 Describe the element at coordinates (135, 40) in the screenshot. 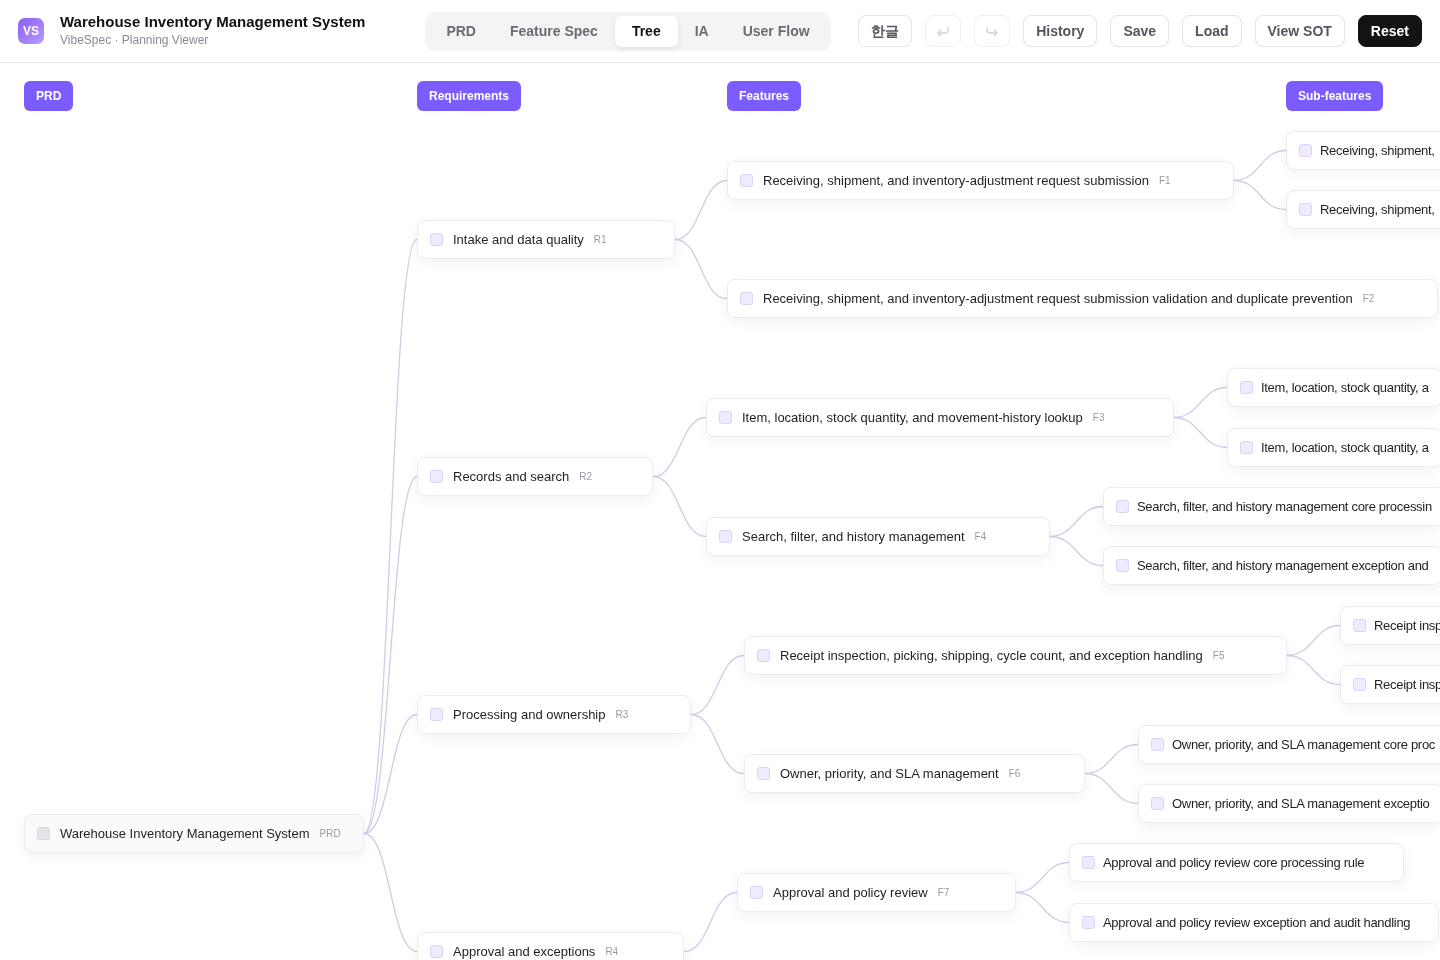

I see `app-subtitle: VibeSpec · Planning Viewer` at that location.